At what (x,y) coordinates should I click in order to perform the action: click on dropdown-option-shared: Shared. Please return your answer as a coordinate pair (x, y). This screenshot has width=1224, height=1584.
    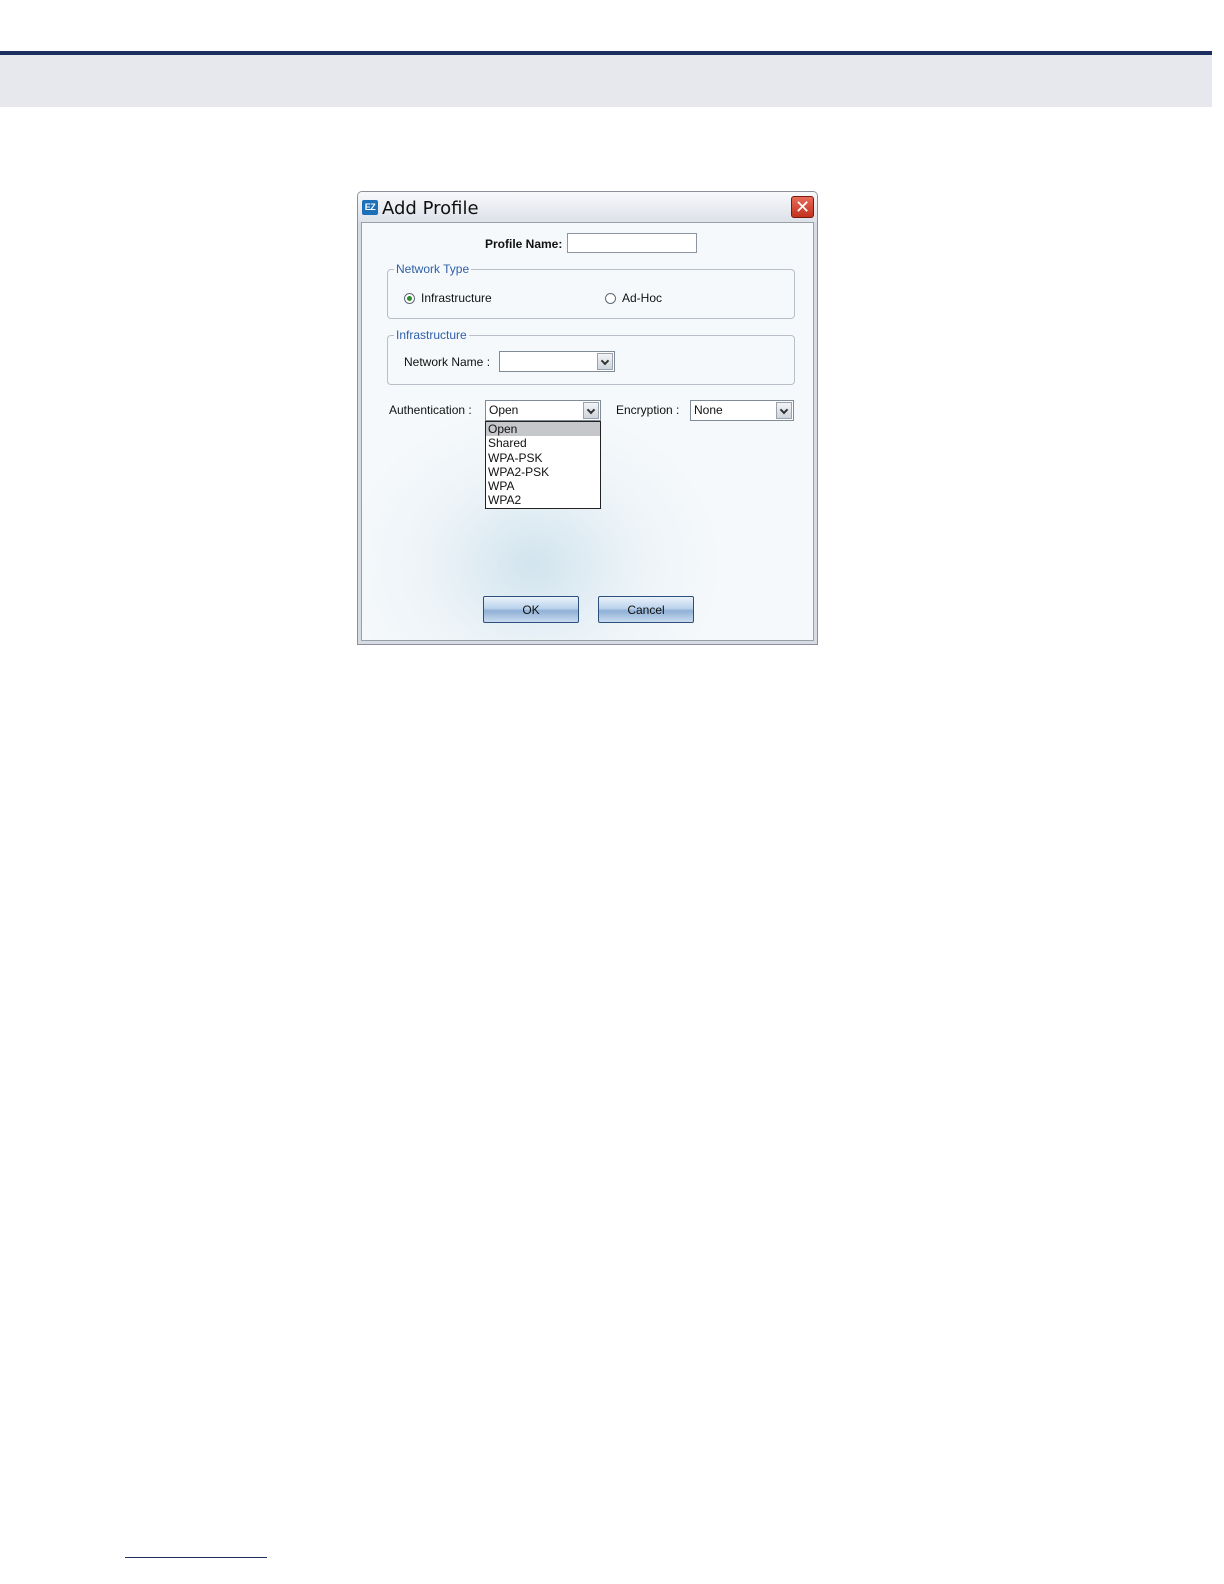
    Looking at the image, I should click on (543, 443).